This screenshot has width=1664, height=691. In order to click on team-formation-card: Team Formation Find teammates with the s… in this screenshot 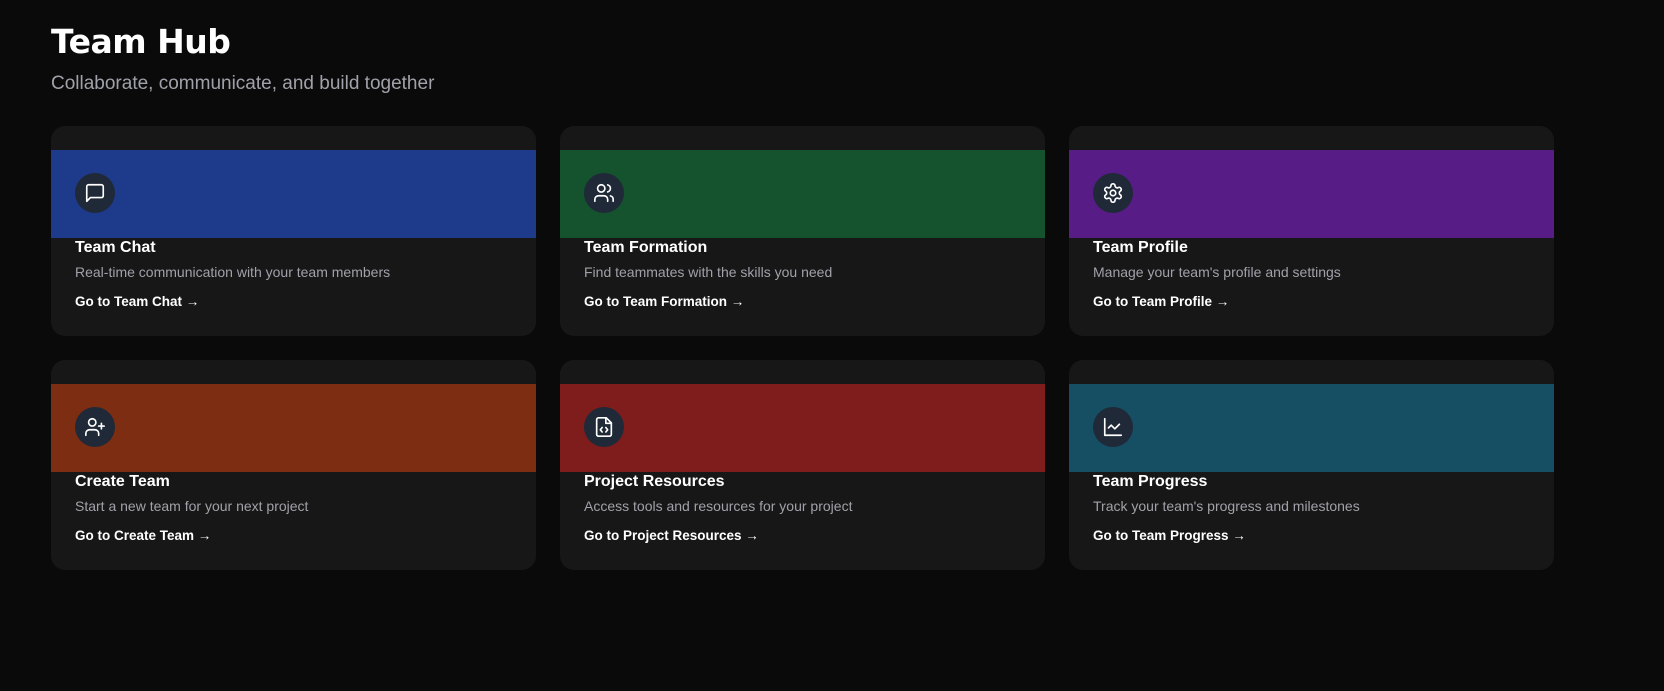, I will do `click(802, 231)`.